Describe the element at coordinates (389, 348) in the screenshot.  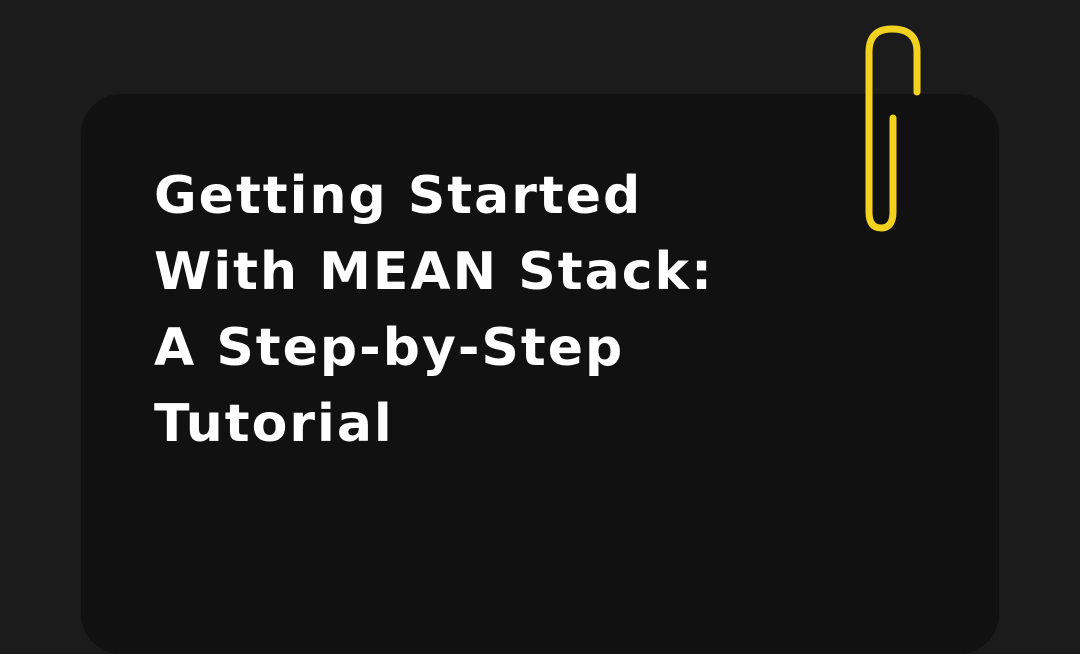
I see `title-line-3: A Step-by-Step` at that location.